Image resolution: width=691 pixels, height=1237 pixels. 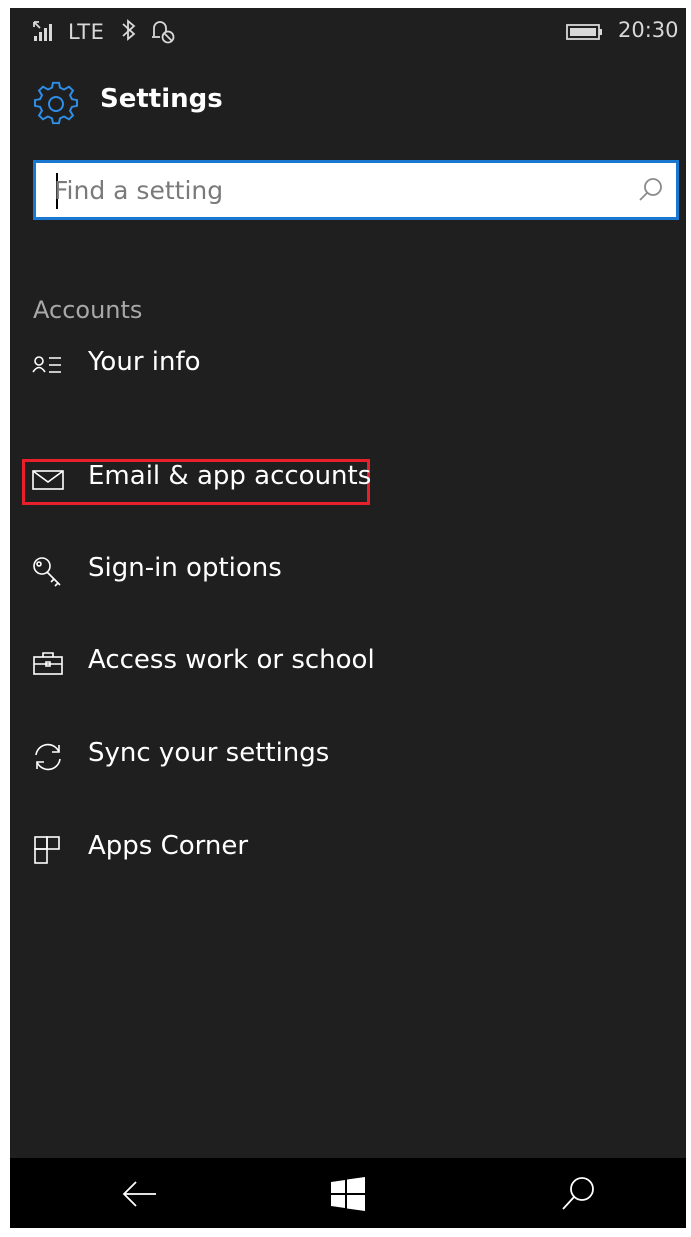 What do you see at coordinates (48, 366) in the screenshot?
I see `person-list-icon` at bounding box center [48, 366].